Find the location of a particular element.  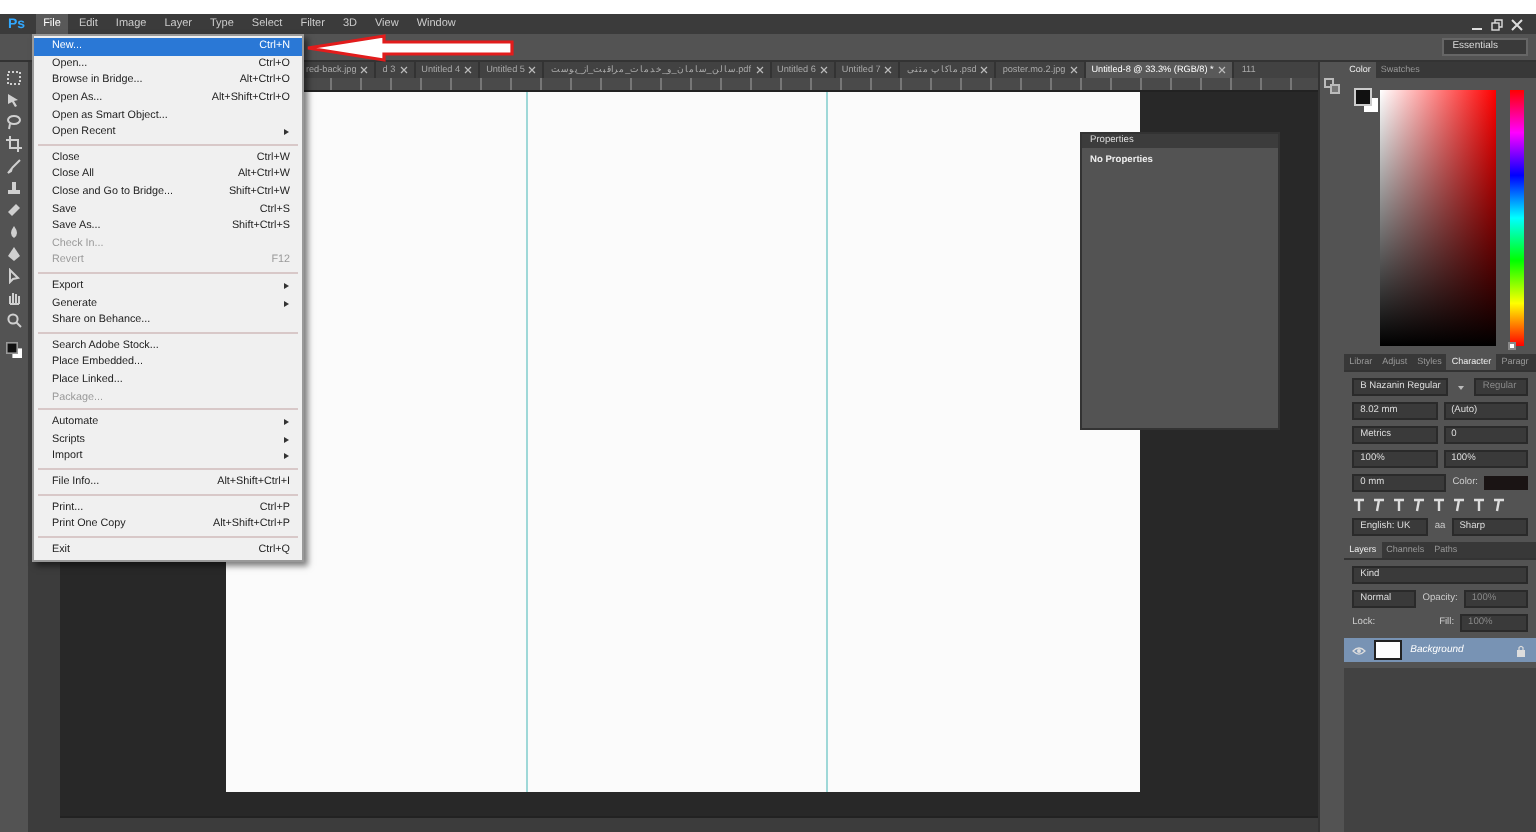

text-color-swatch is located at coordinates (1506, 483).